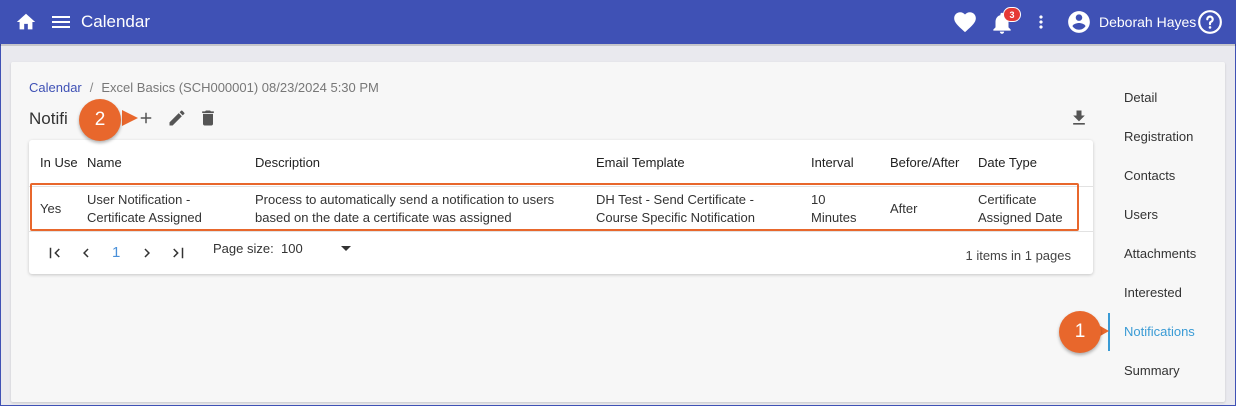 The width and height of the screenshot is (1236, 406). What do you see at coordinates (1152, 370) in the screenshot?
I see `sidenav-item-summary: Summary` at bounding box center [1152, 370].